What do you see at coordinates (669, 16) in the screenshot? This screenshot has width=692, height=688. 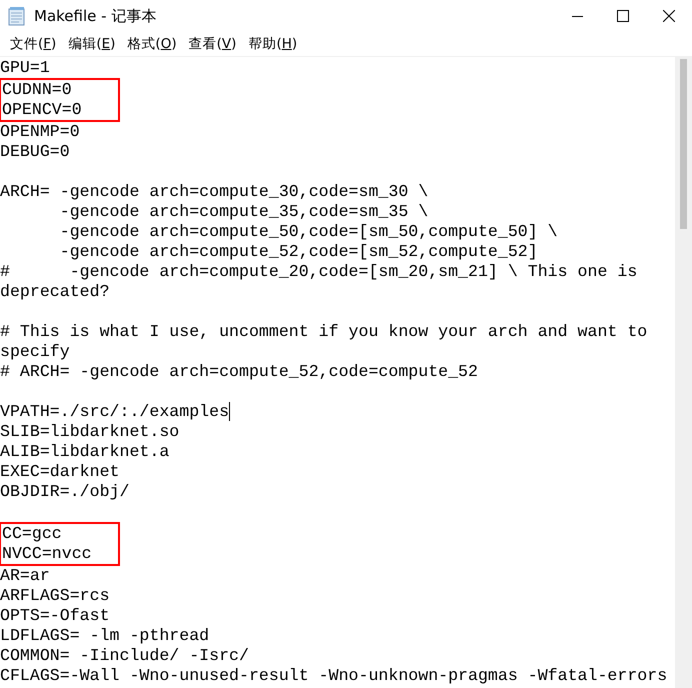 I see `close-icon` at bounding box center [669, 16].